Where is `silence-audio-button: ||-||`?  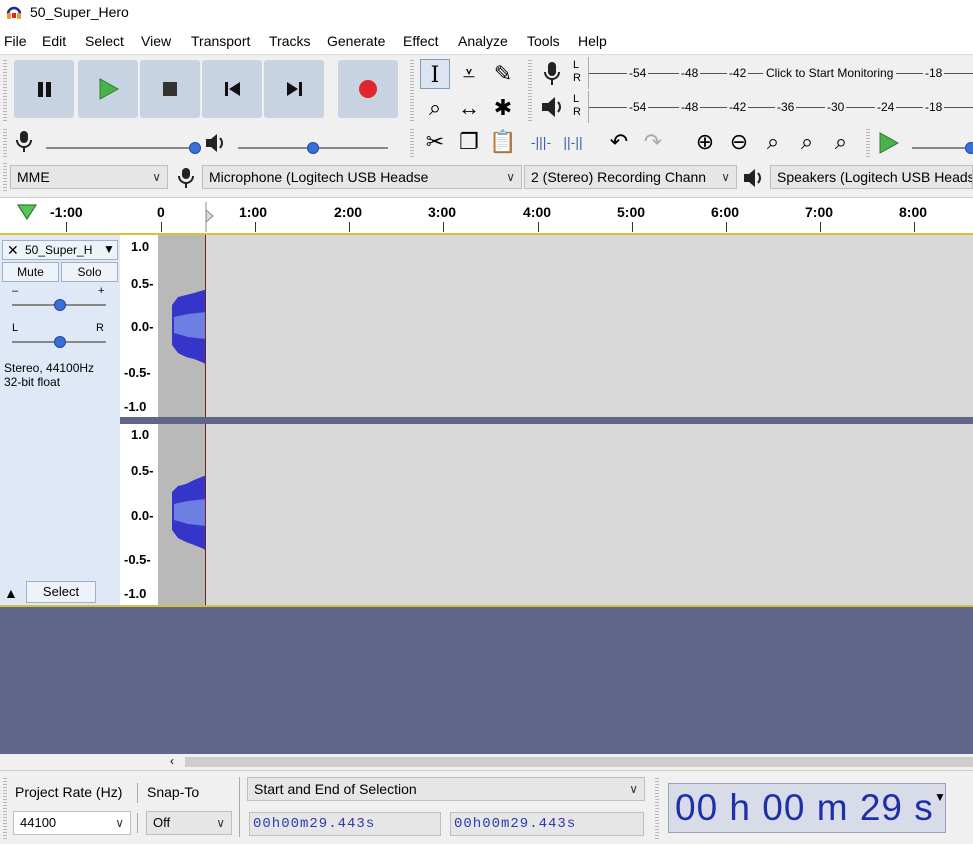
silence-audio-button: ||-|| is located at coordinates (573, 142).